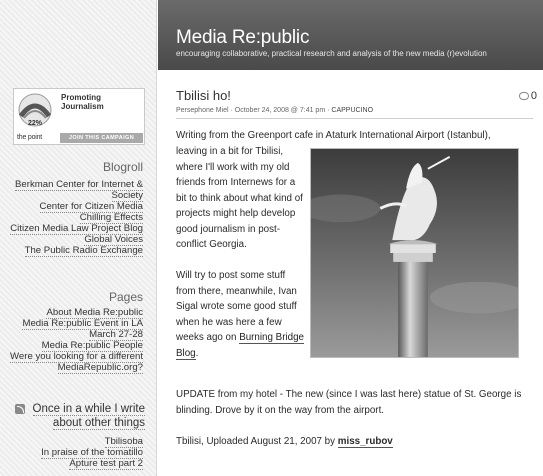 The height and width of the screenshot is (476, 543). I want to click on paragraph-end: ., so click(197, 353).